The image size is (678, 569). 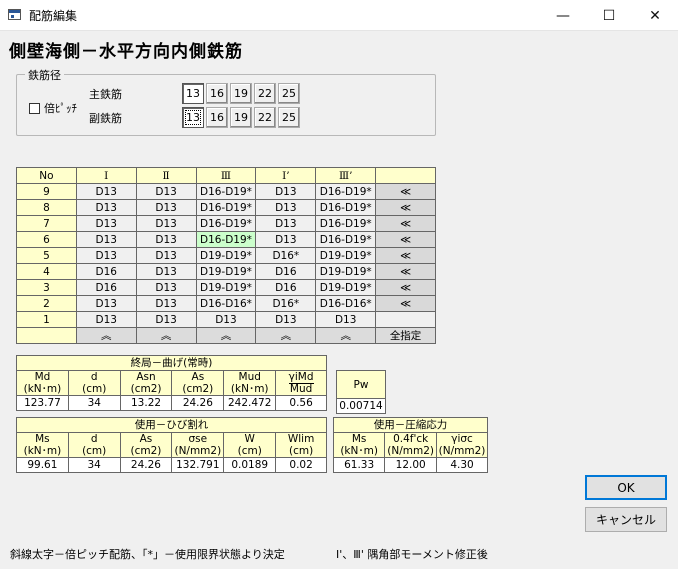 I want to click on sub-size-22-button: 22, so click(x=265, y=117).